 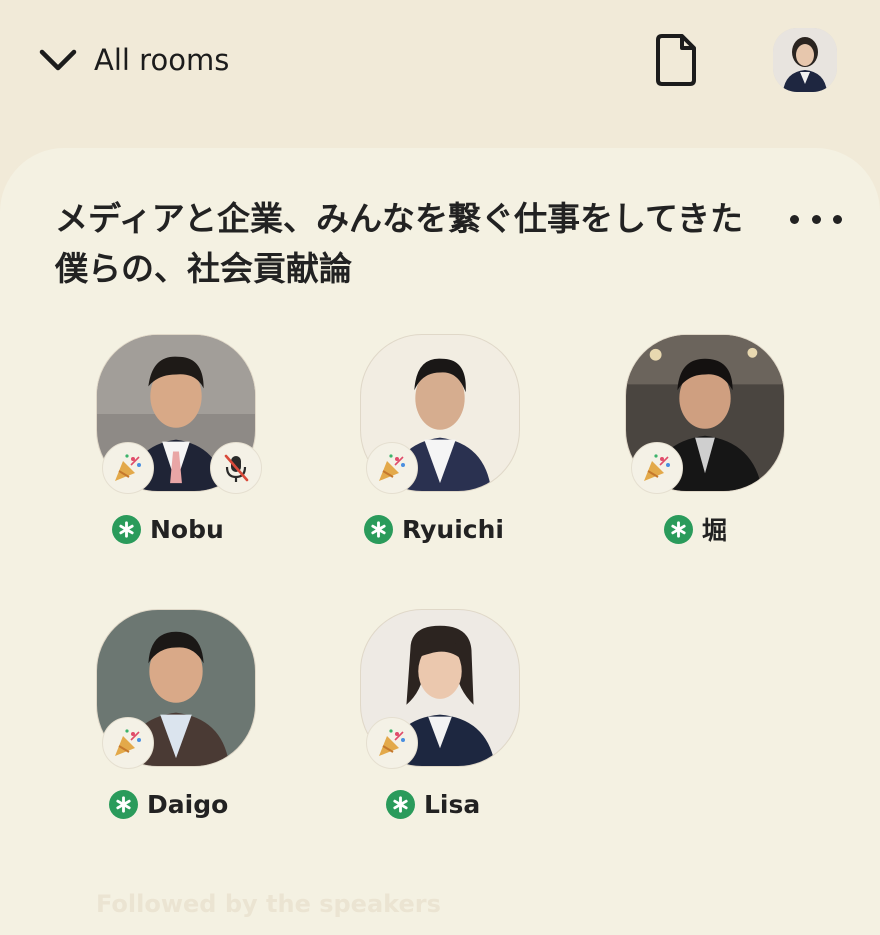 What do you see at coordinates (470, 729) in the screenshot?
I see `speaker-tile: Lisa` at bounding box center [470, 729].